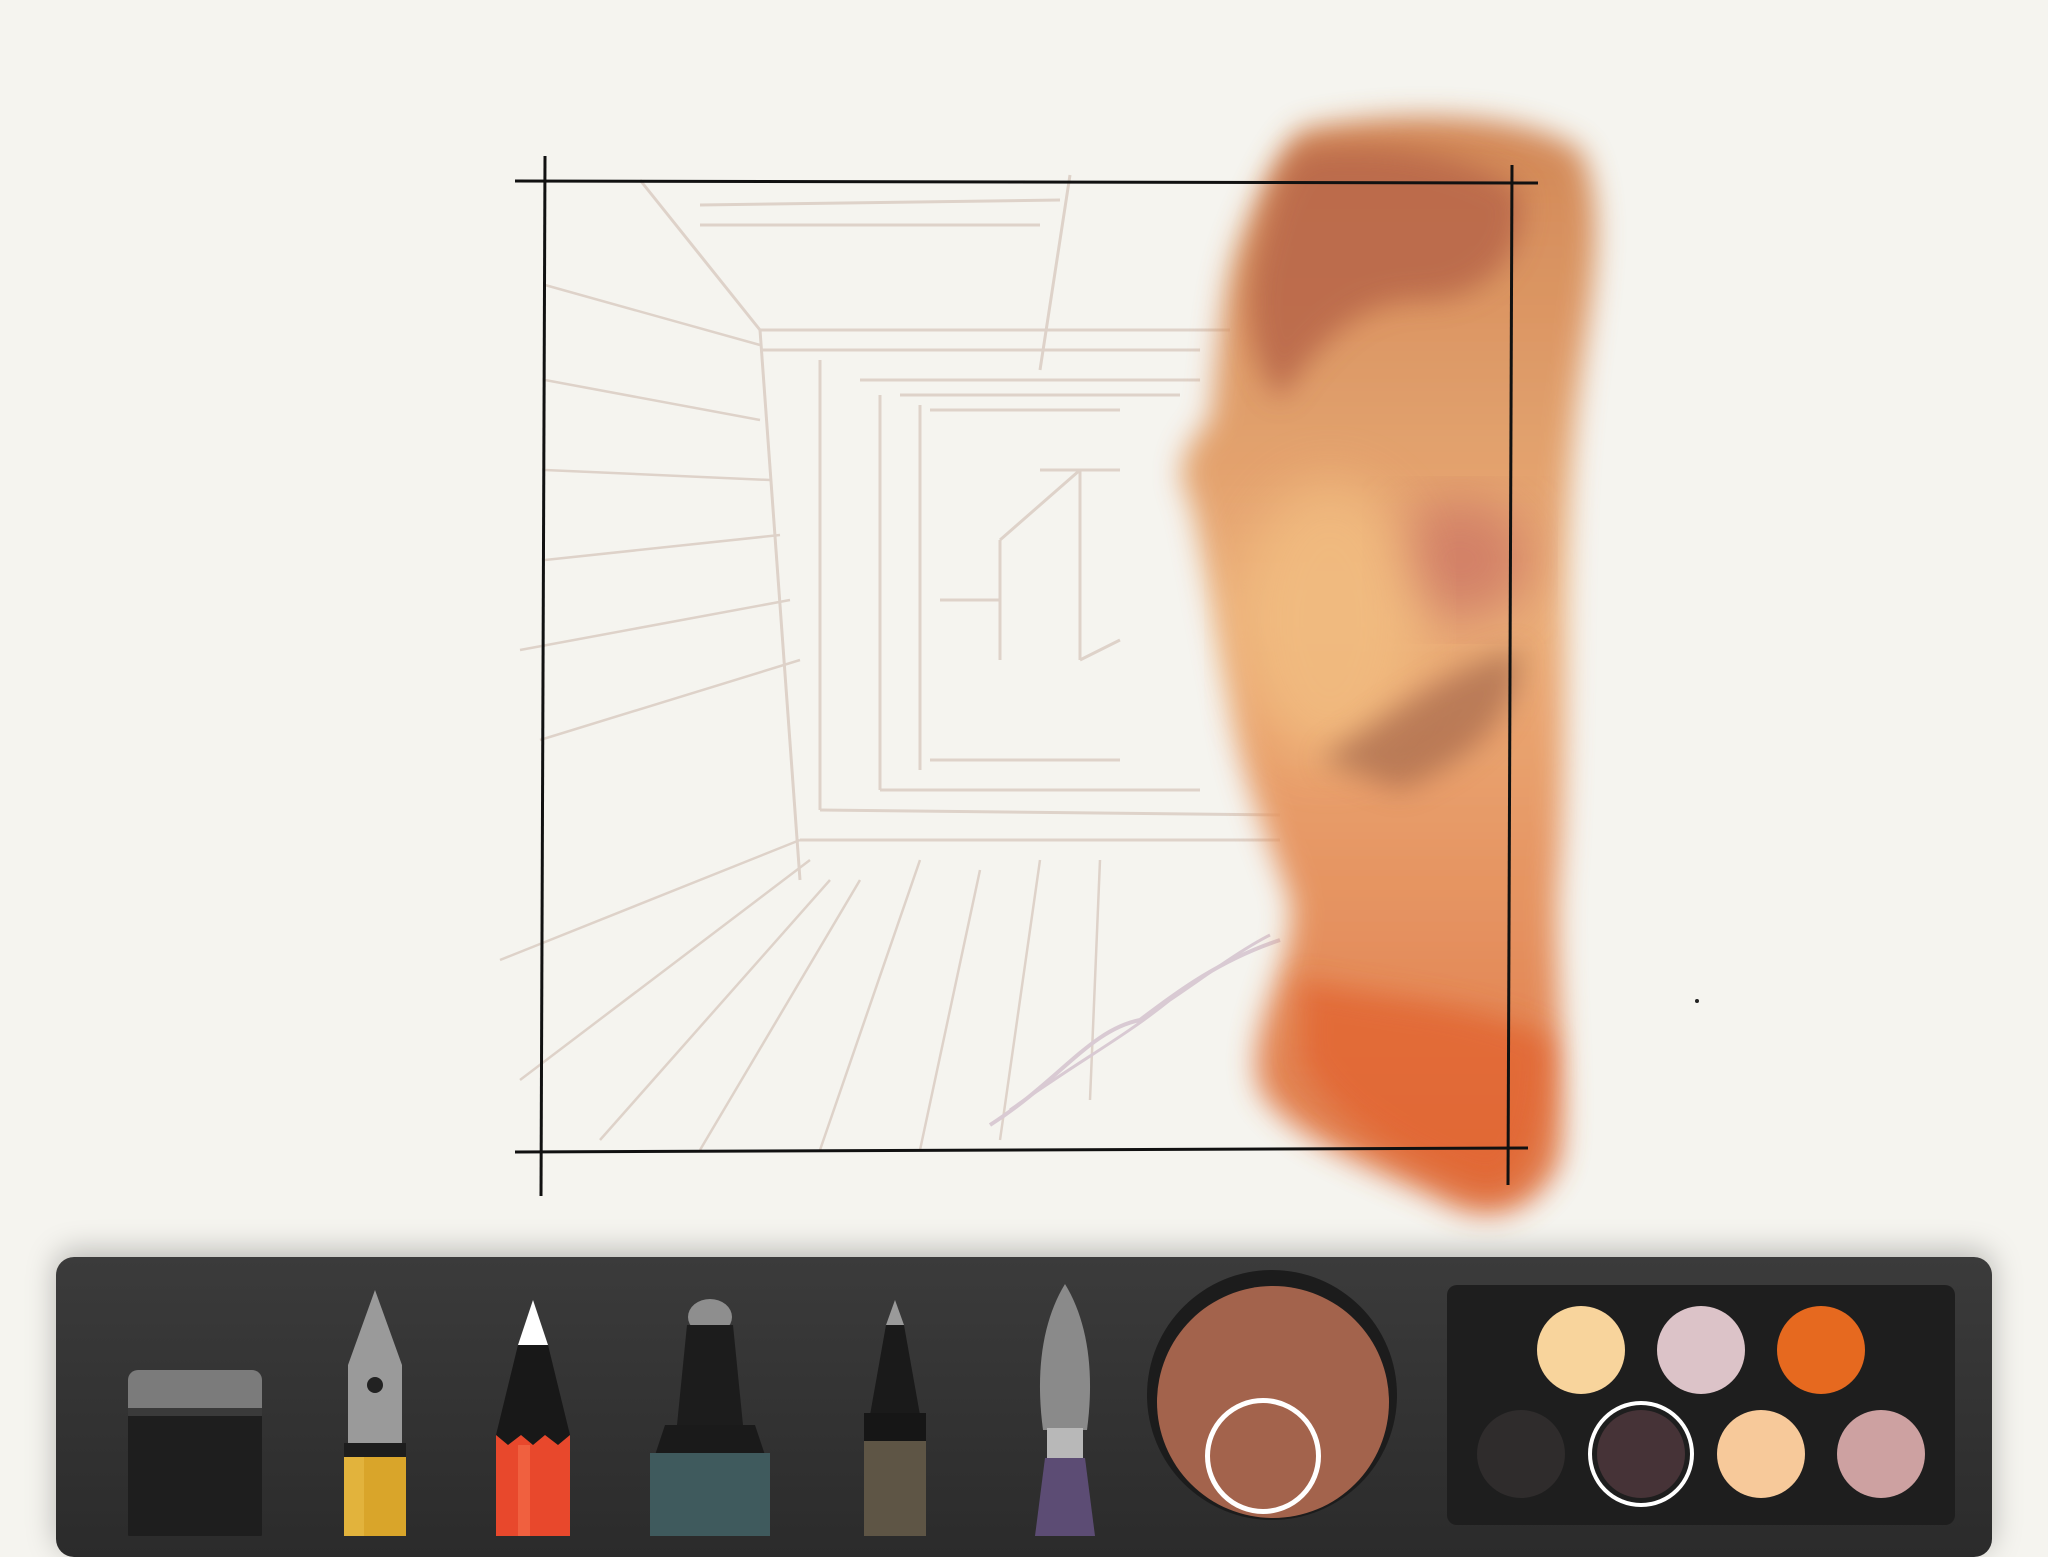  Describe the element at coordinates (195, 1448) in the screenshot. I see `eraser-icon` at that location.